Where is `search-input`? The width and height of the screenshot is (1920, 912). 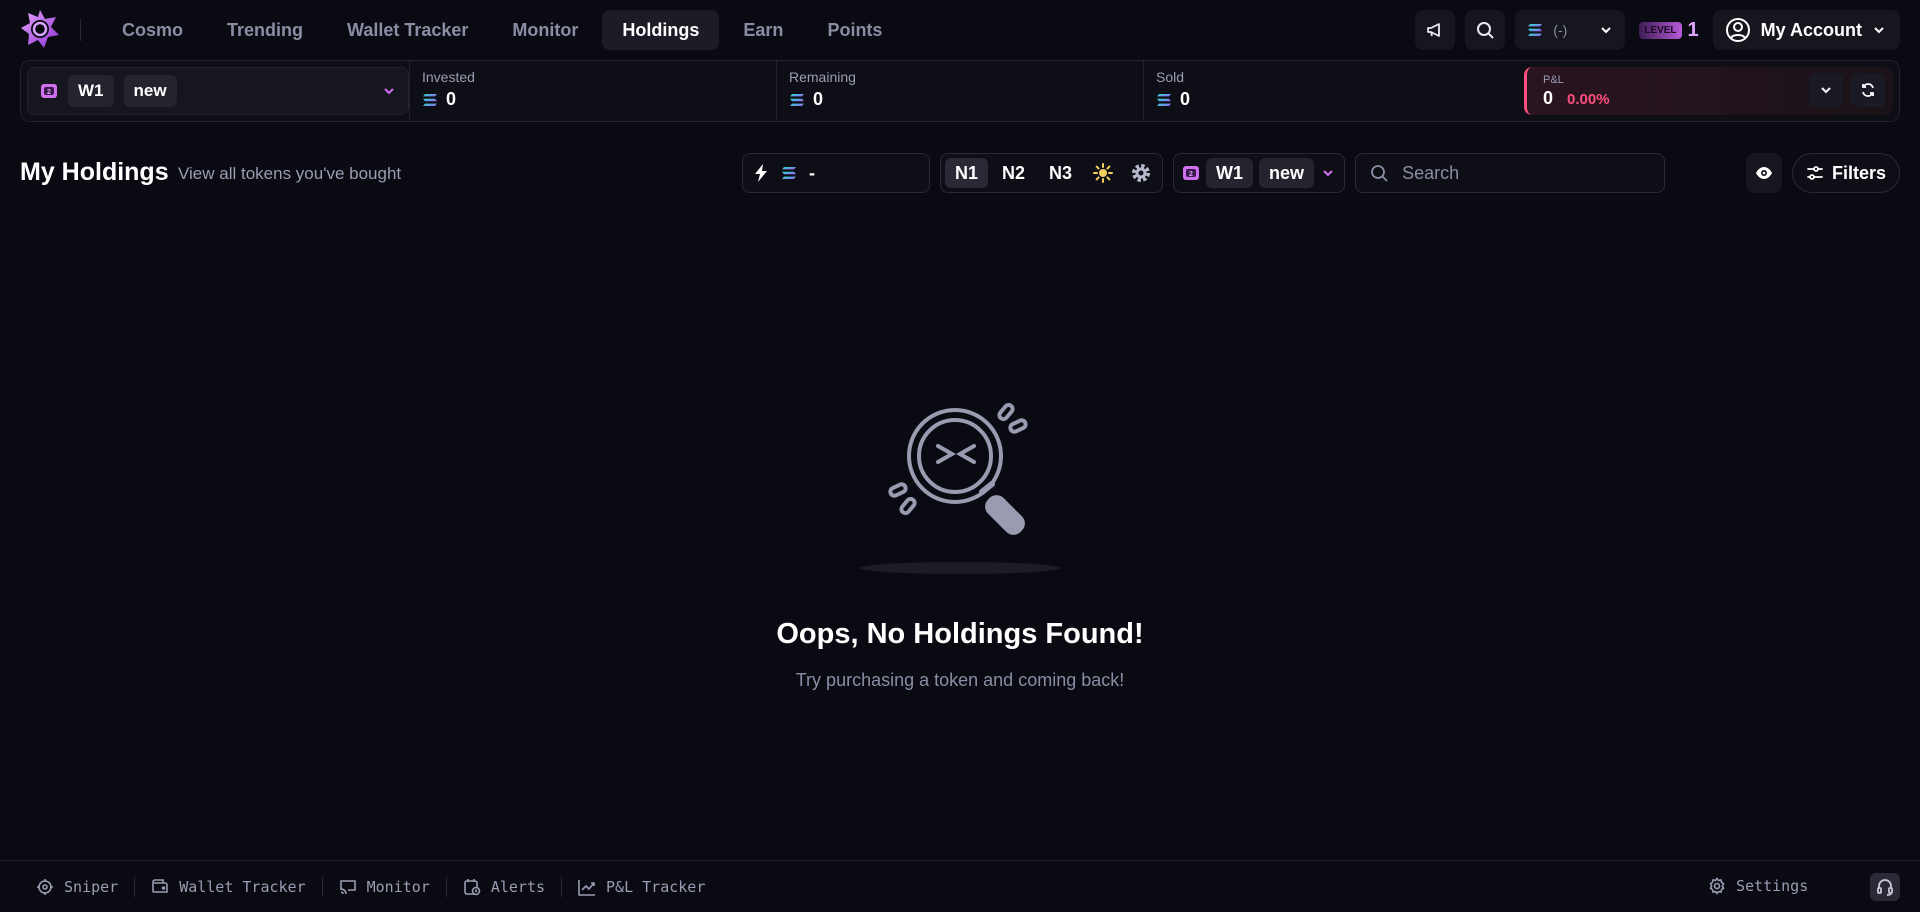 search-input is located at coordinates (1522, 173).